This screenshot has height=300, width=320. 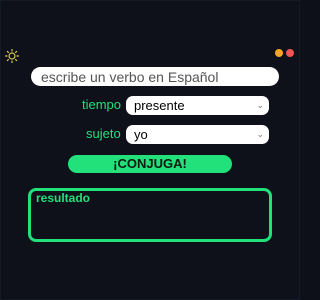 I want to click on tense-select: presente ⌄, so click(x=197, y=105).